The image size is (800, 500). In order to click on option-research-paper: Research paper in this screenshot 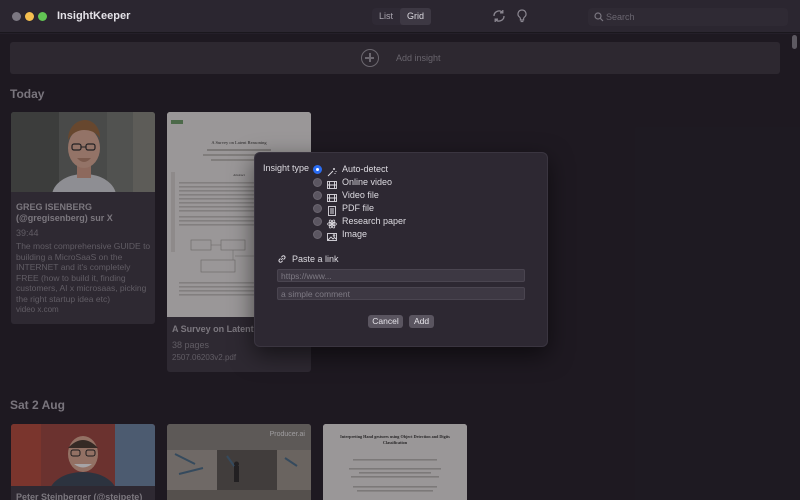, I will do `click(360, 222)`.